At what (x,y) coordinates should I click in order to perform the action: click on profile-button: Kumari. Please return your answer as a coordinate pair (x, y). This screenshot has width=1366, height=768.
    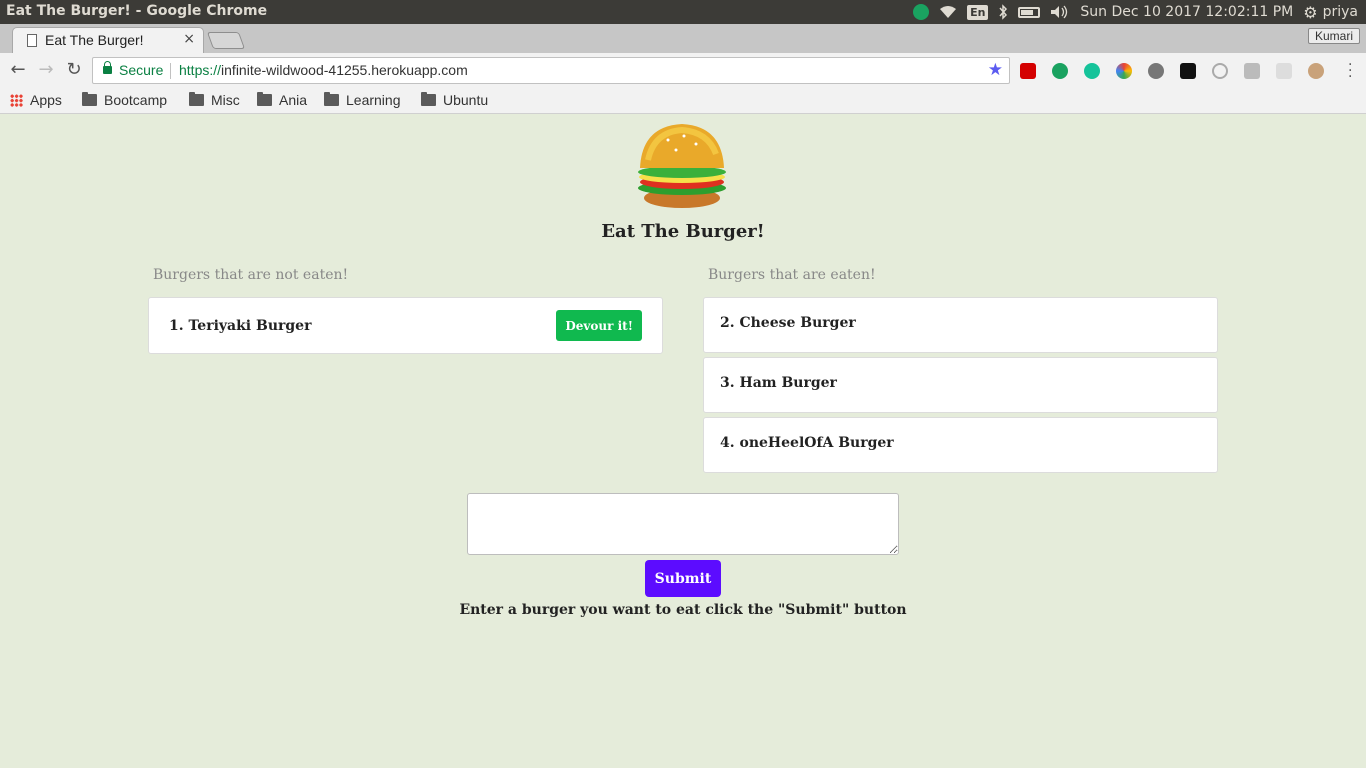
    Looking at the image, I should click on (1333, 36).